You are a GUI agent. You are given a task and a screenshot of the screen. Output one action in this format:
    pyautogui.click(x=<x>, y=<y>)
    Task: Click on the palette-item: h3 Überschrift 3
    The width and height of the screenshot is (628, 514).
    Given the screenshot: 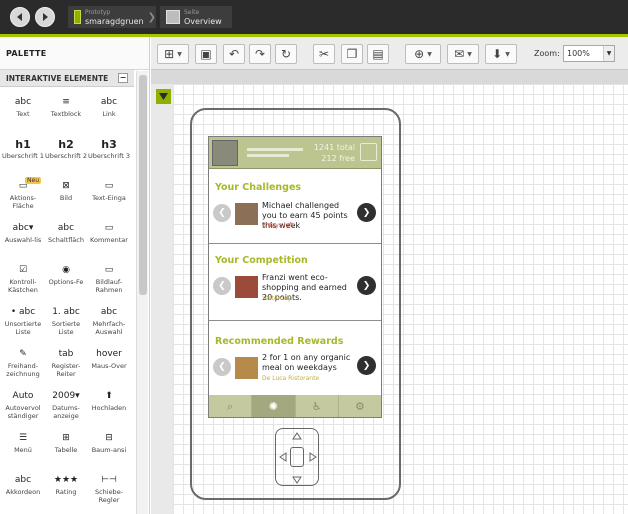 What is the action you would take?
    pyautogui.click(x=109, y=156)
    